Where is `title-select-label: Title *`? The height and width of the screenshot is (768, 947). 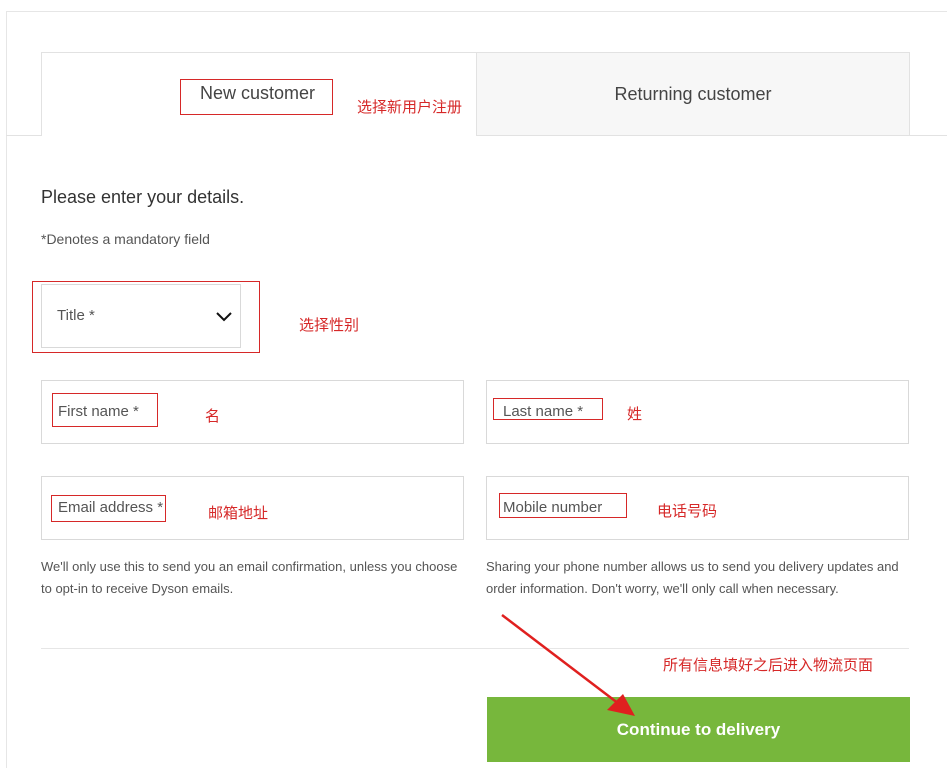 title-select-label: Title * is located at coordinates (76, 315).